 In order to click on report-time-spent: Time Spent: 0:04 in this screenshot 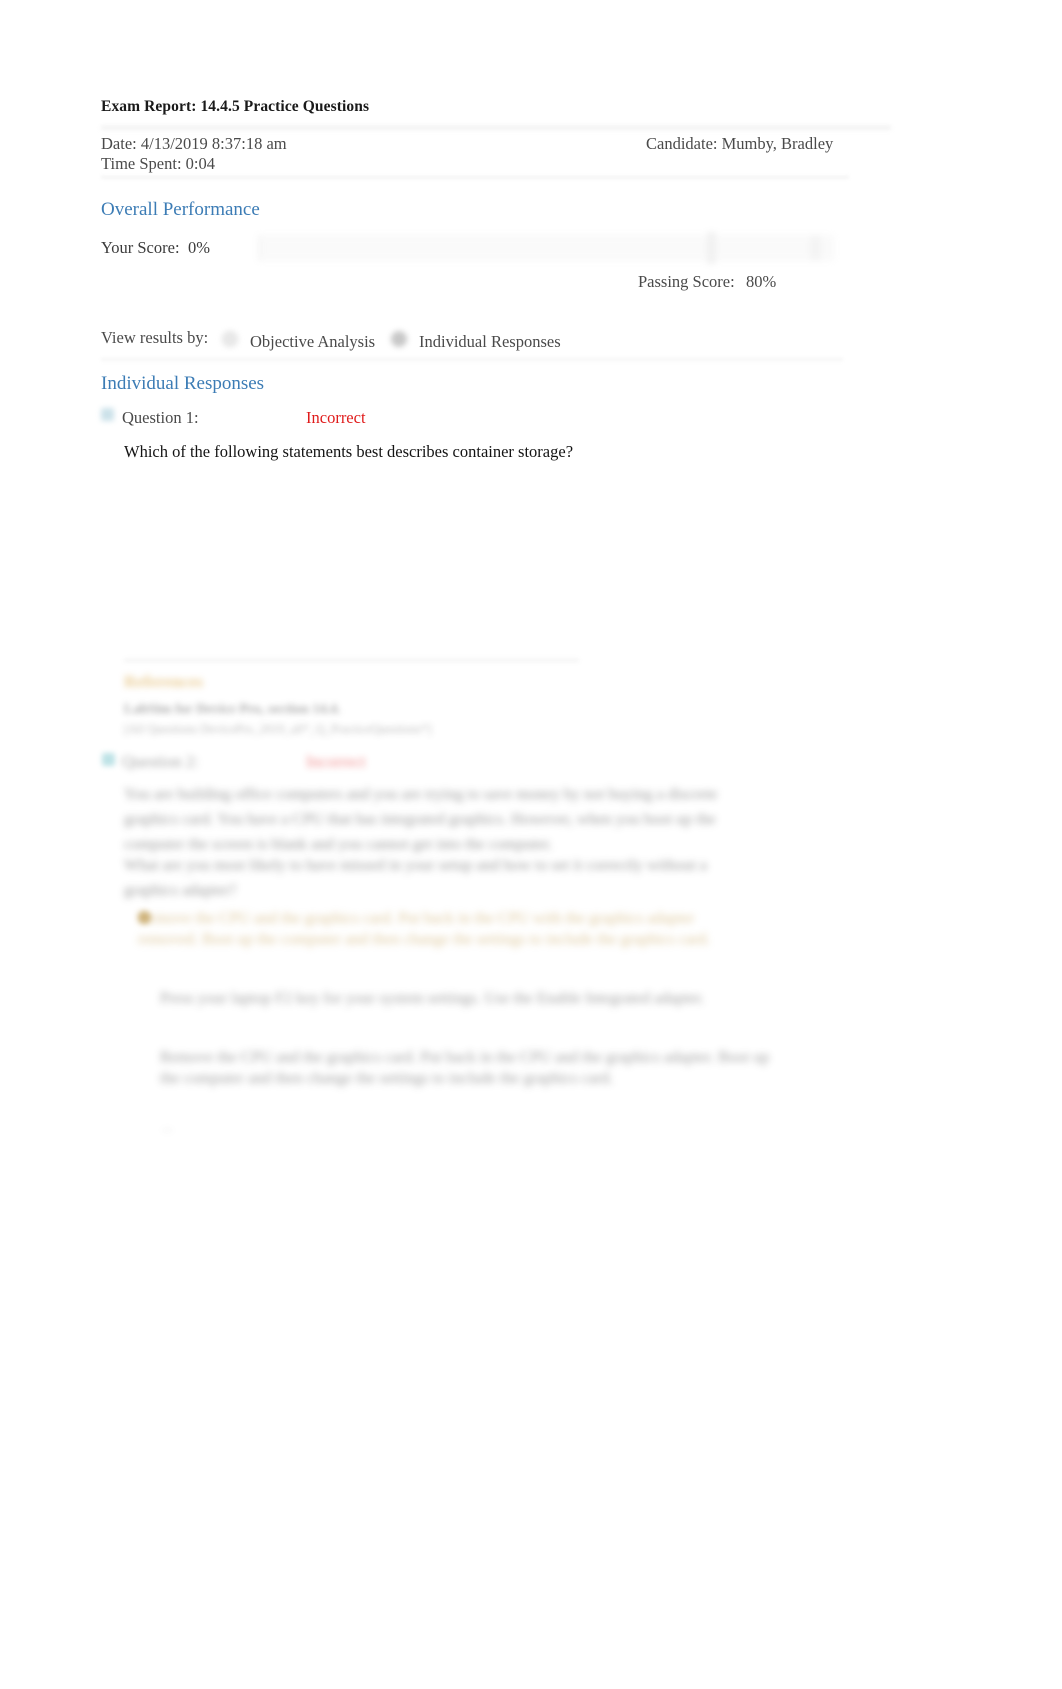, I will do `click(158, 163)`.